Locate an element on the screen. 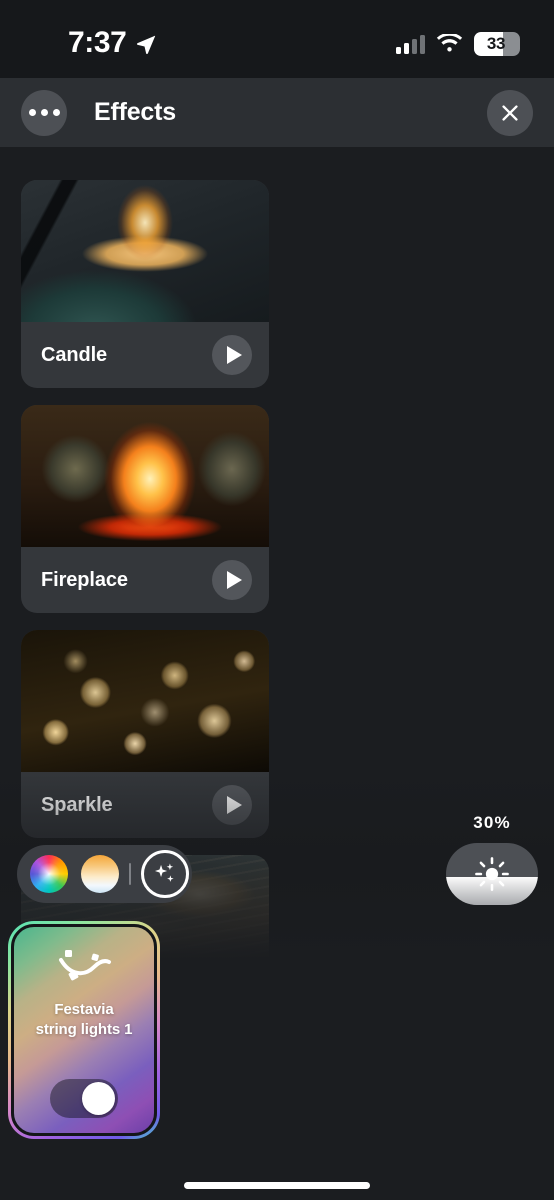 The height and width of the screenshot is (1200, 554). more-ellipsis-icon is located at coordinates (44, 112).